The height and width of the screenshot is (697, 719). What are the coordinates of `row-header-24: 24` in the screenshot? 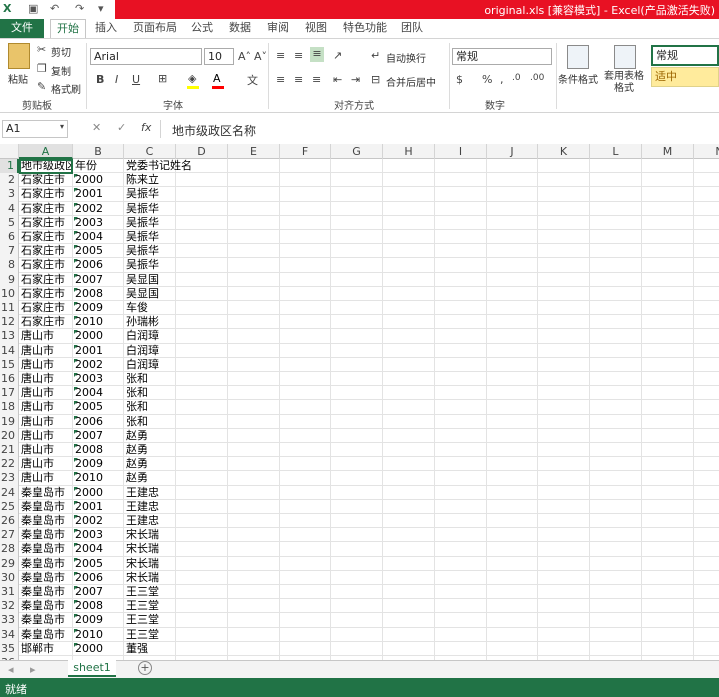 It's located at (9, 492).